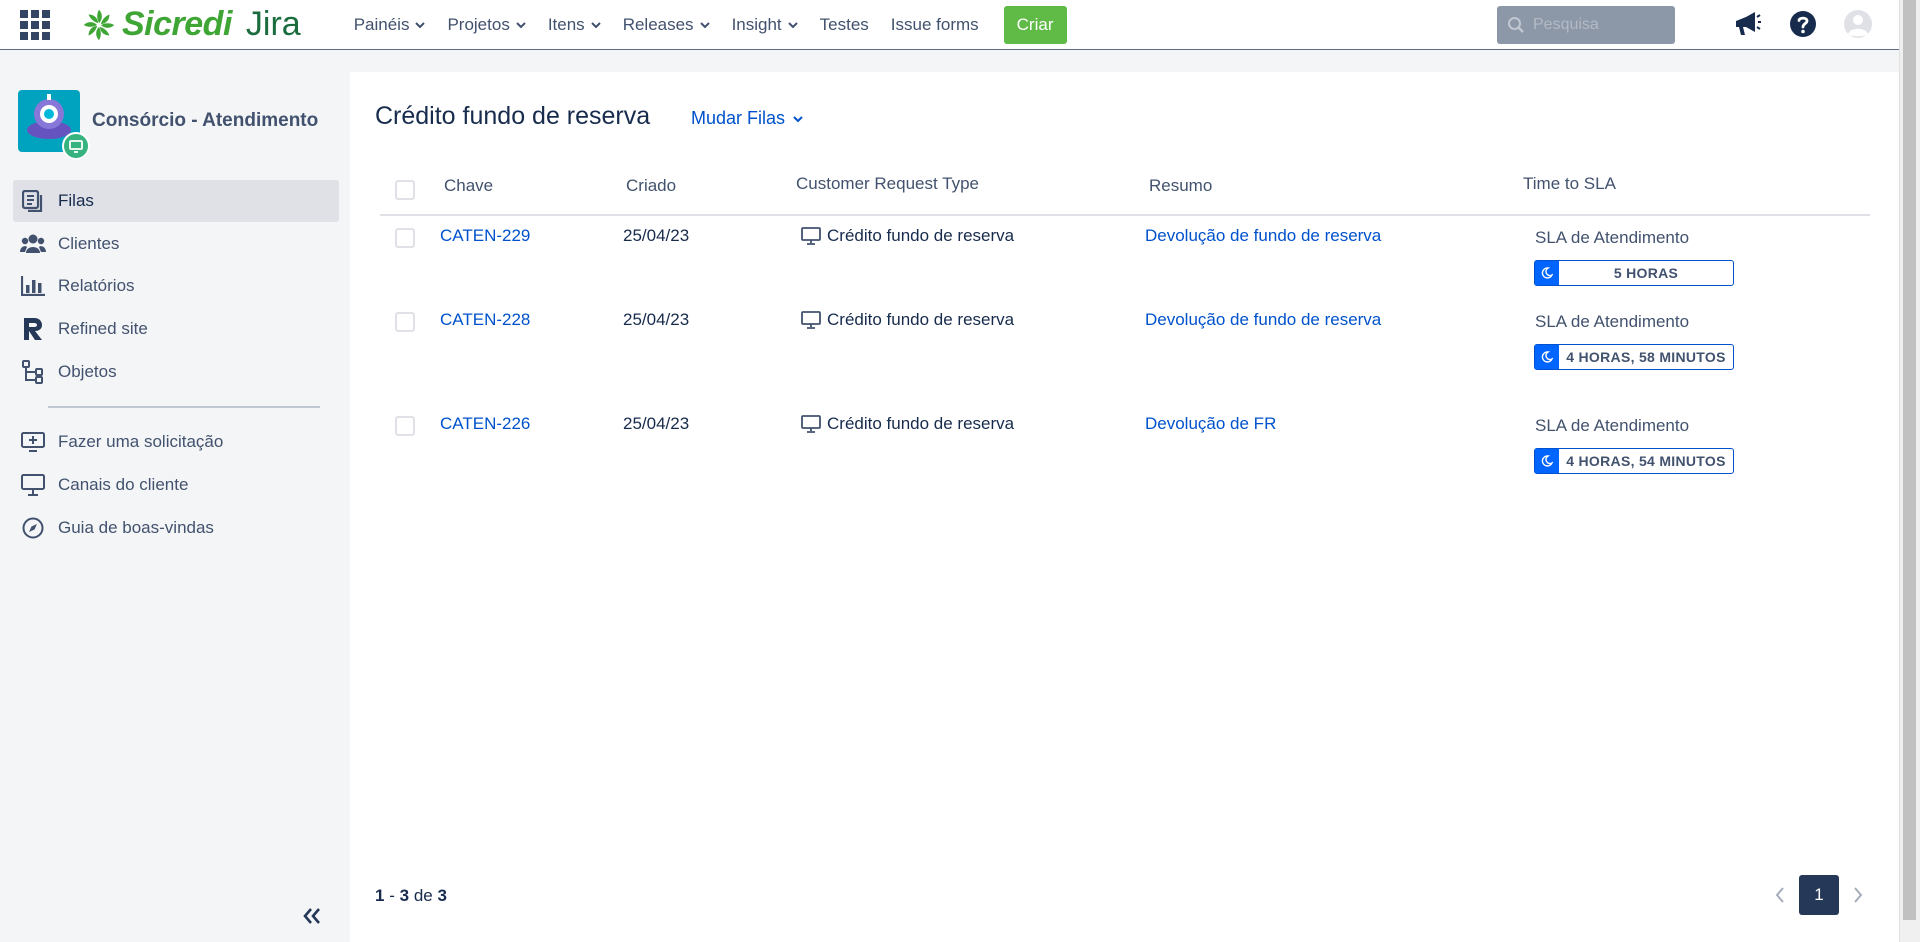 The height and width of the screenshot is (942, 1920). What do you see at coordinates (89, 243) in the screenshot?
I see `sidebar-item-label: Clientes` at bounding box center [89, 243].